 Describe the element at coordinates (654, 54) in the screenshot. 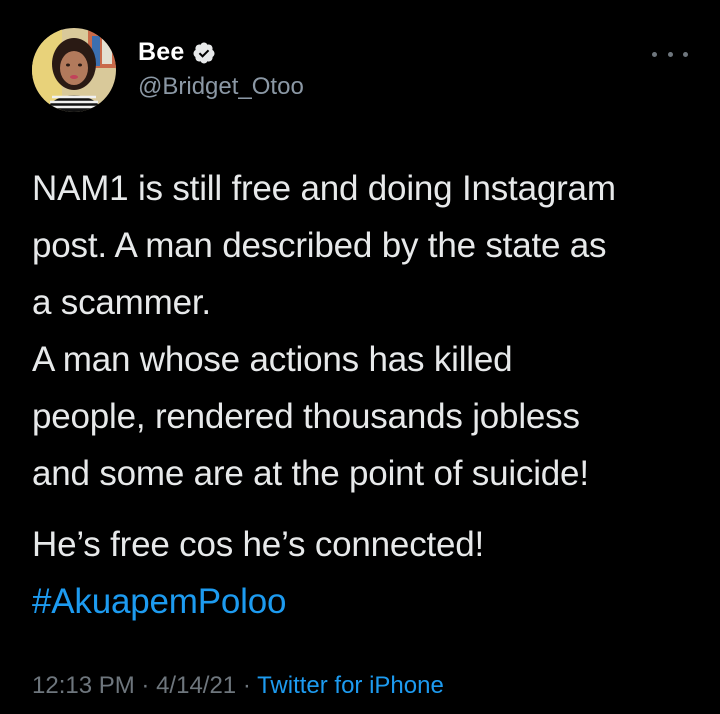

I see `more-horizontal-icon` at that location.